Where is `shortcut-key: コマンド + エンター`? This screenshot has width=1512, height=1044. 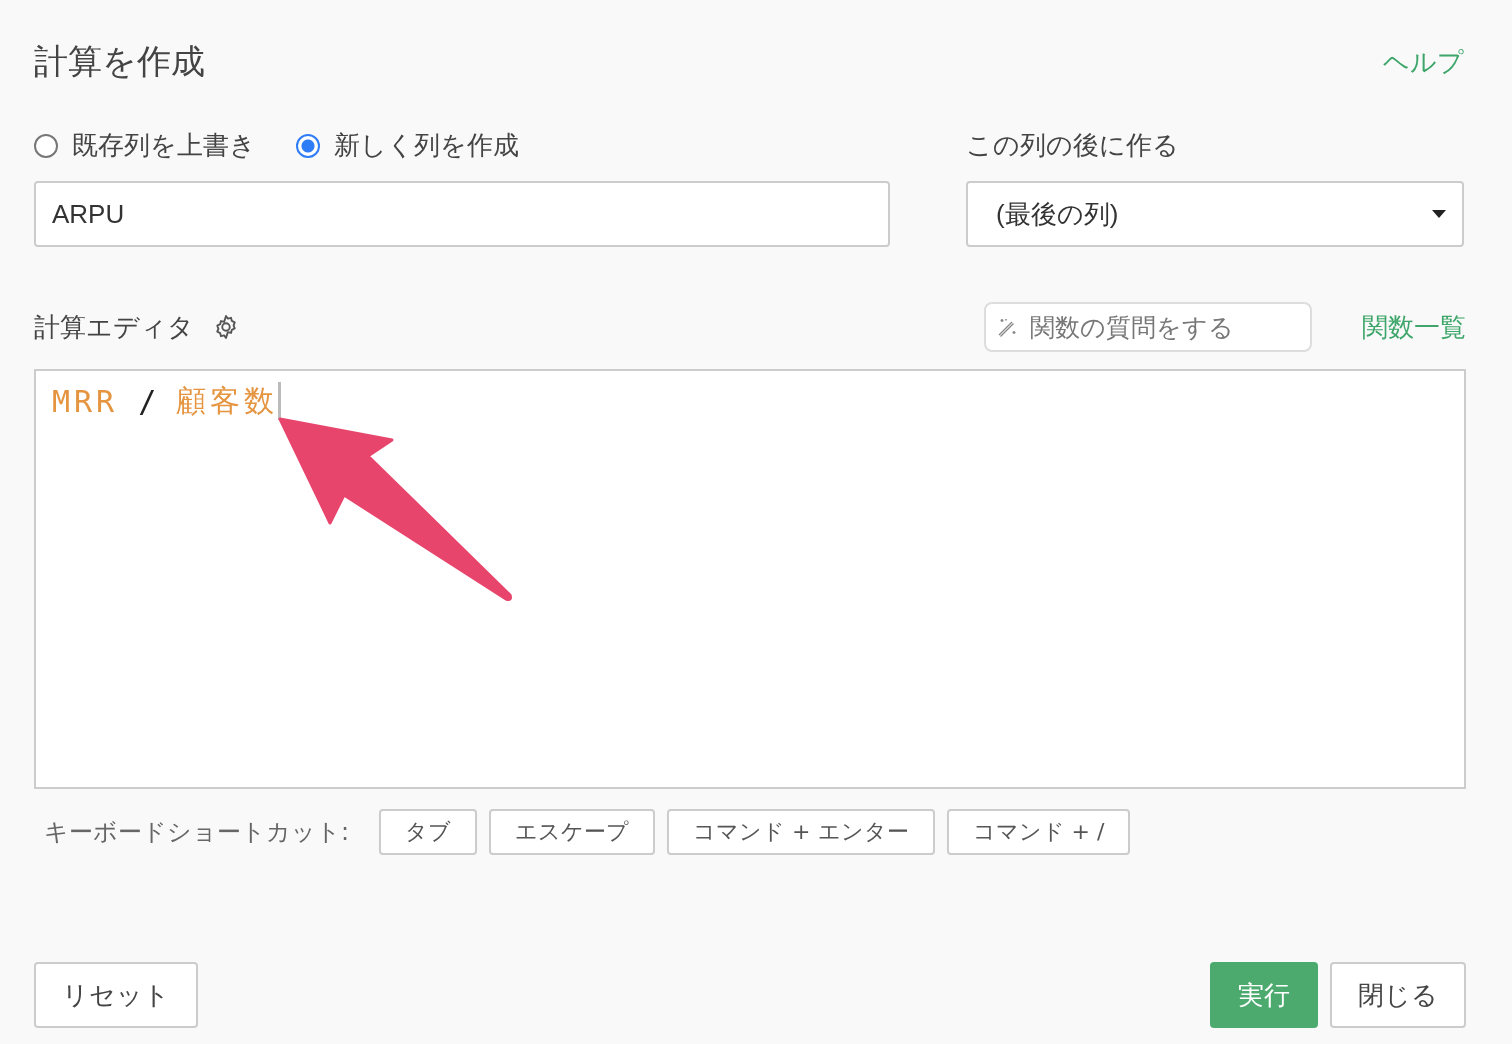
shortcut-key: コマンド + エンター is located at coordinates (801, 832).